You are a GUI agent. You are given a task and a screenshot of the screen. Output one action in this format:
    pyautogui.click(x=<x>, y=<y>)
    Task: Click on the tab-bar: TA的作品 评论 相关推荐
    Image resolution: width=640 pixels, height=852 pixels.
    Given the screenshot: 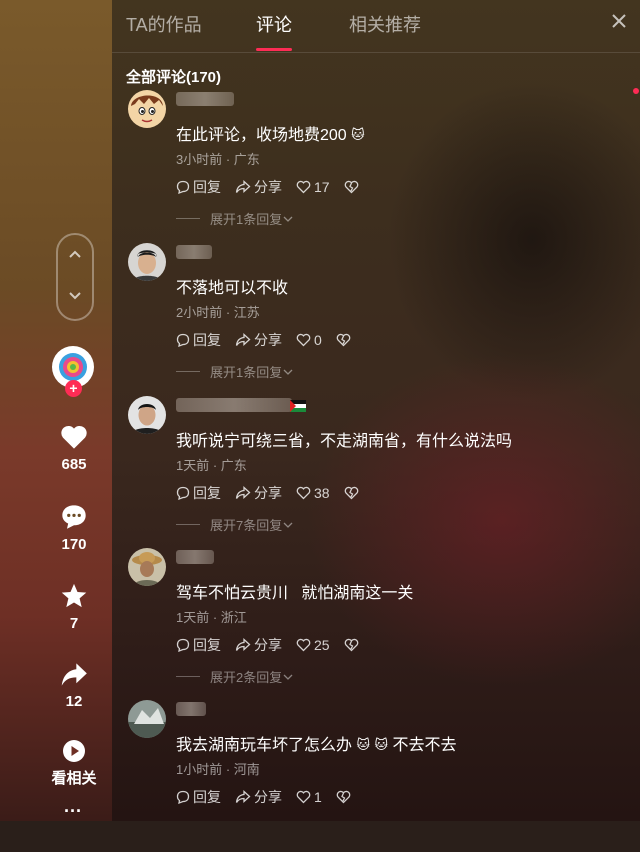 What is the action you would take?
    pyautogui.click(x=376, y=26)
    